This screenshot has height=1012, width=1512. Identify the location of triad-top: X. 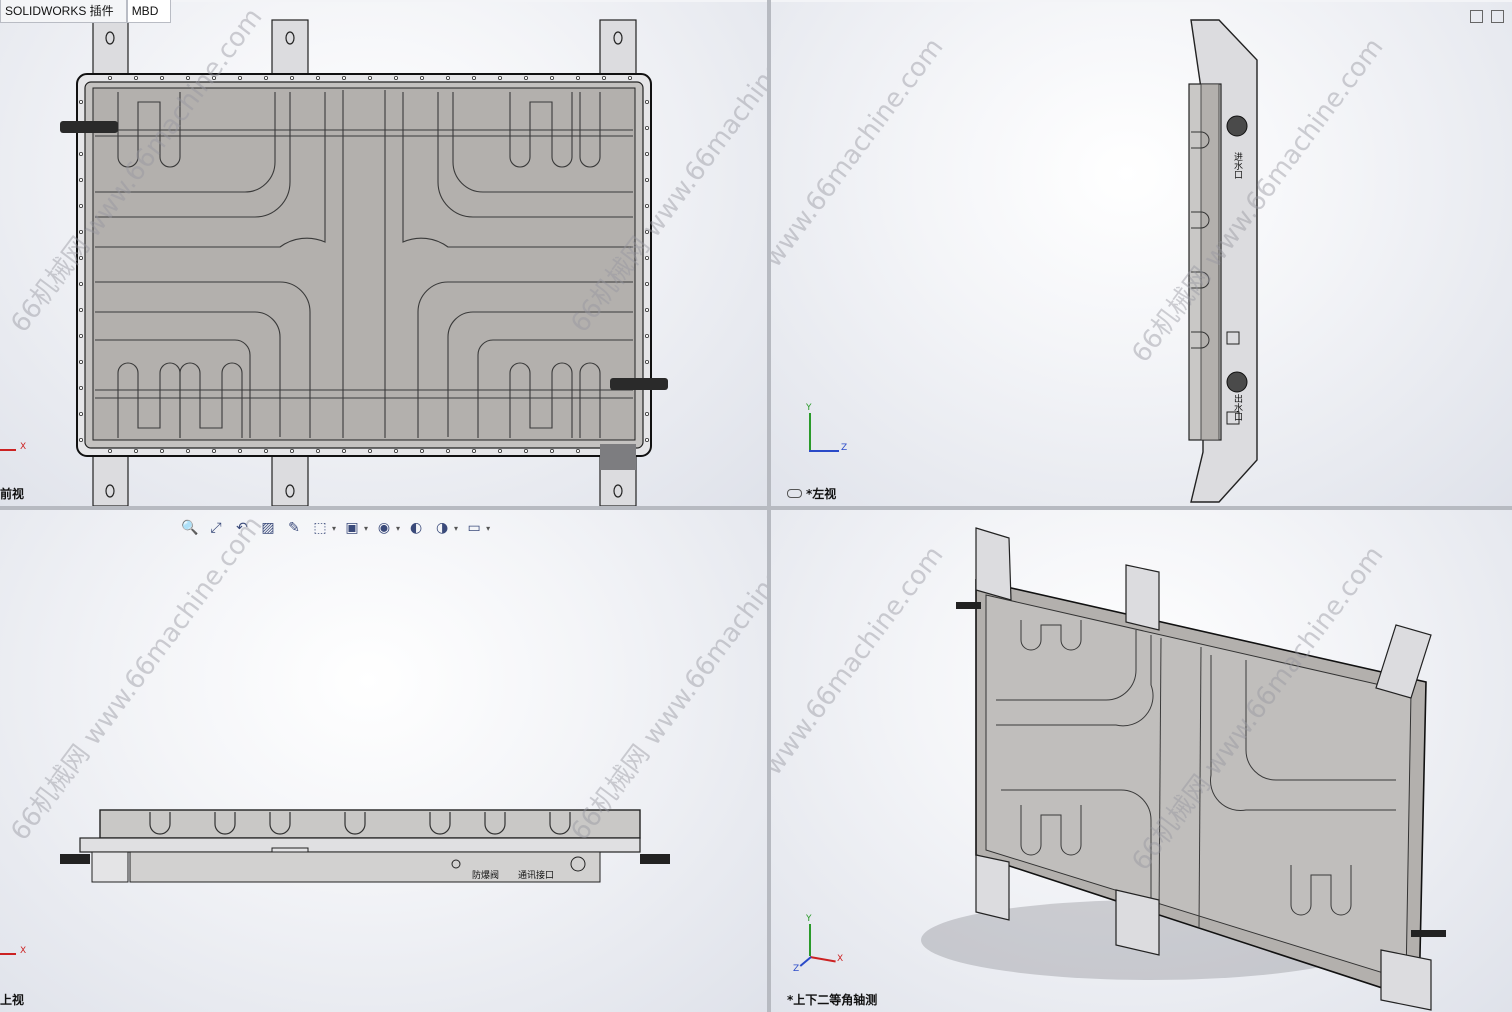
(15, 954).